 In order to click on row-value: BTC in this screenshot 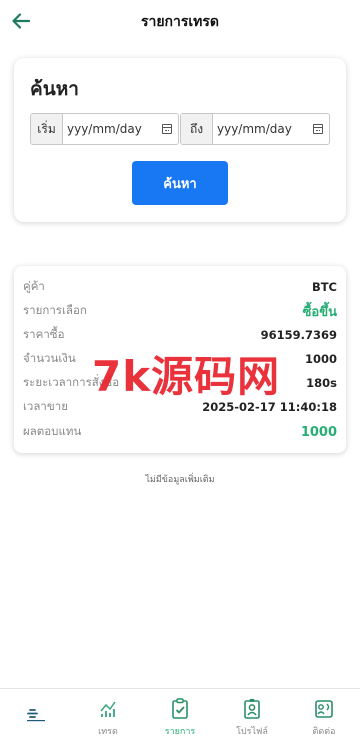, I will do `click(324, 287)`.